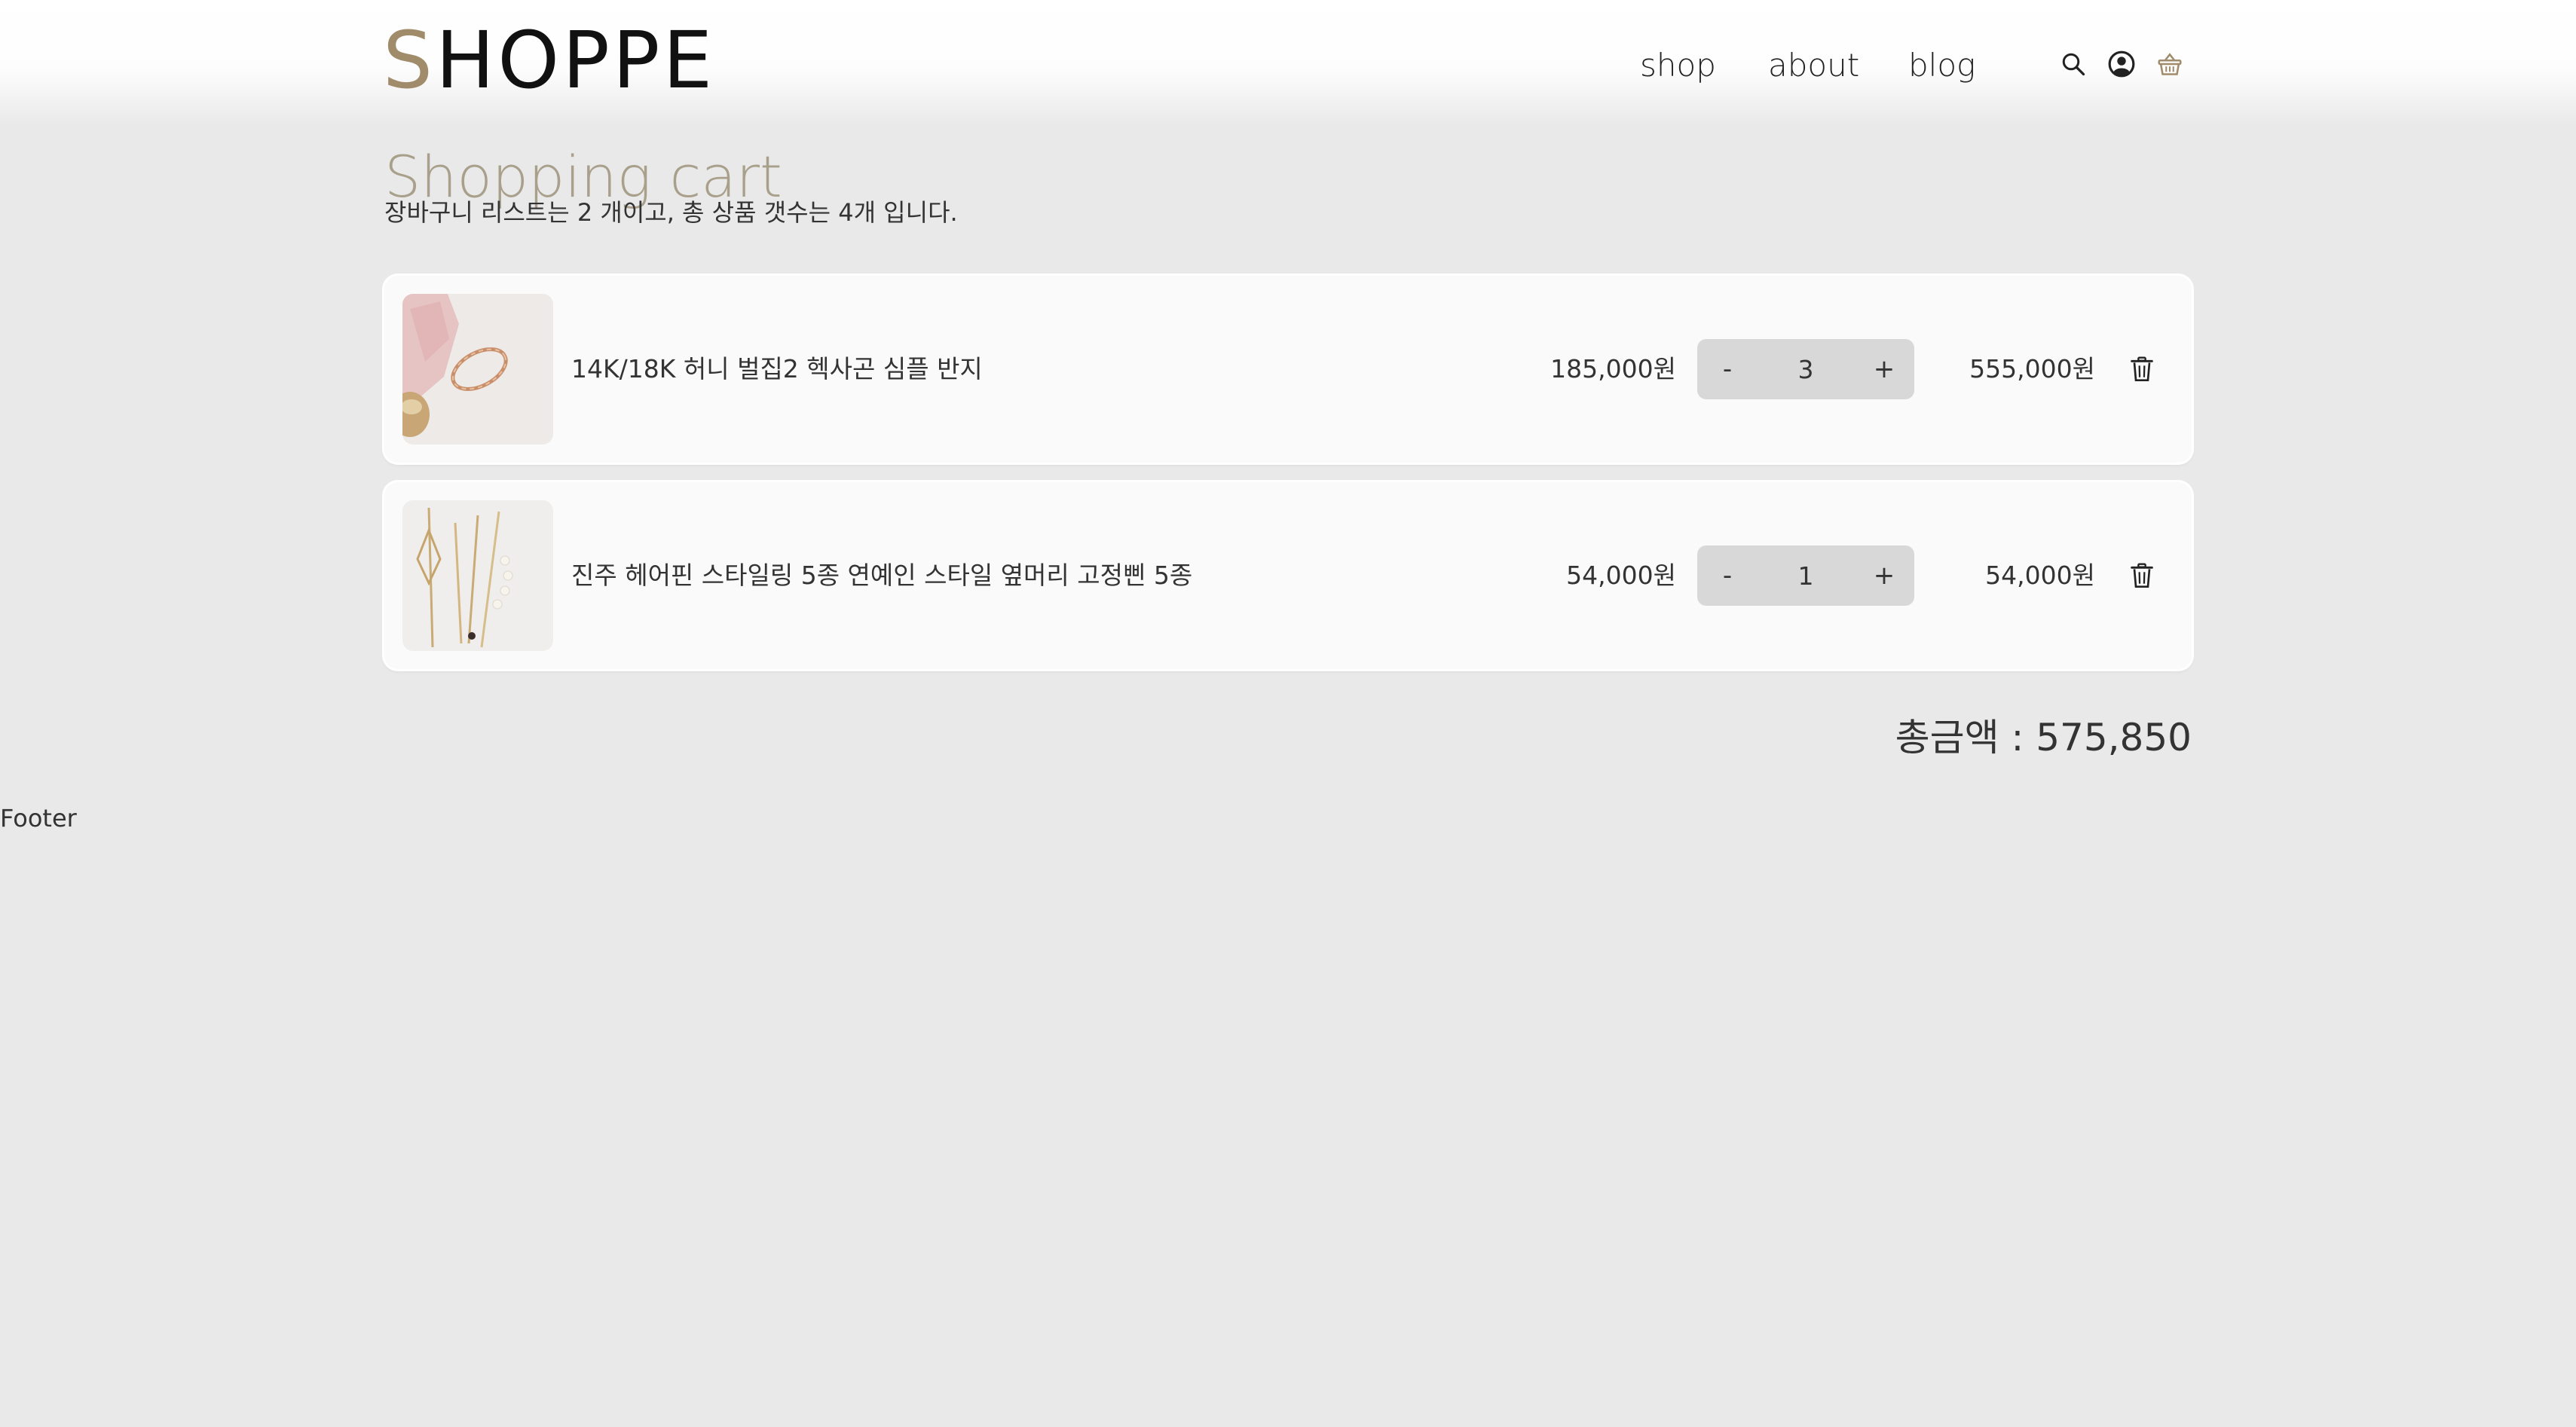 The height and width of the screenshot is (1427, 2576). I want to click on cart-total: 총금액 : 575,850, so click(2043, 737).